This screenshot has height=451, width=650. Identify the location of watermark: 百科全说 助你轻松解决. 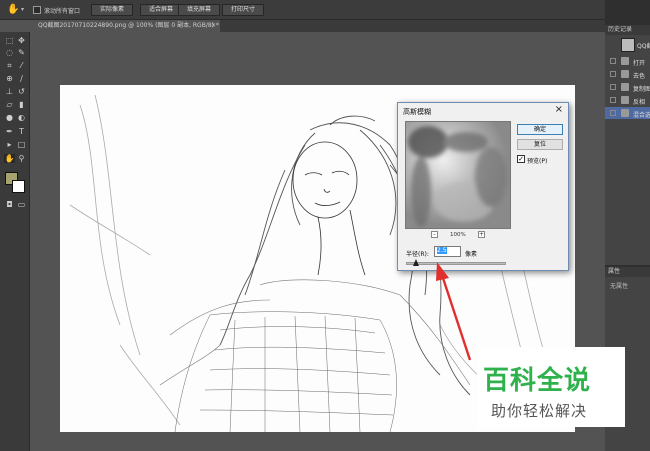
(551, 387).